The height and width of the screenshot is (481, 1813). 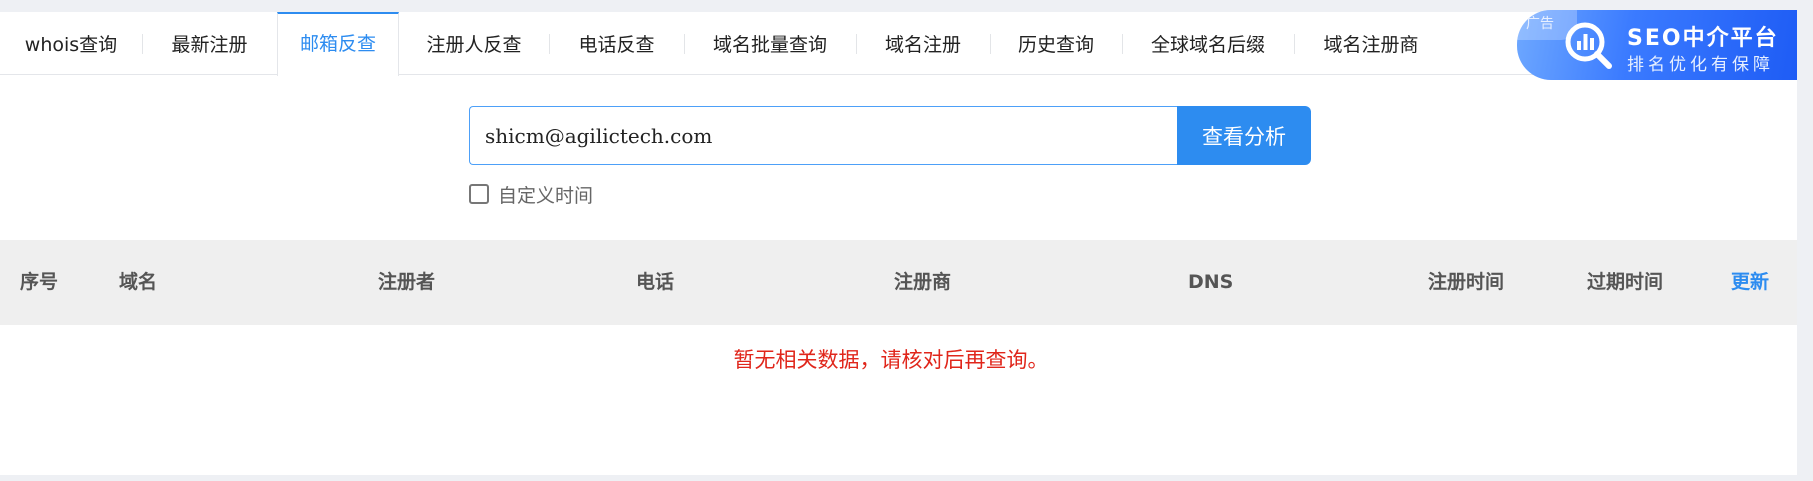 I want to click on column-dns: DNS, so click(x=1211, y=282).